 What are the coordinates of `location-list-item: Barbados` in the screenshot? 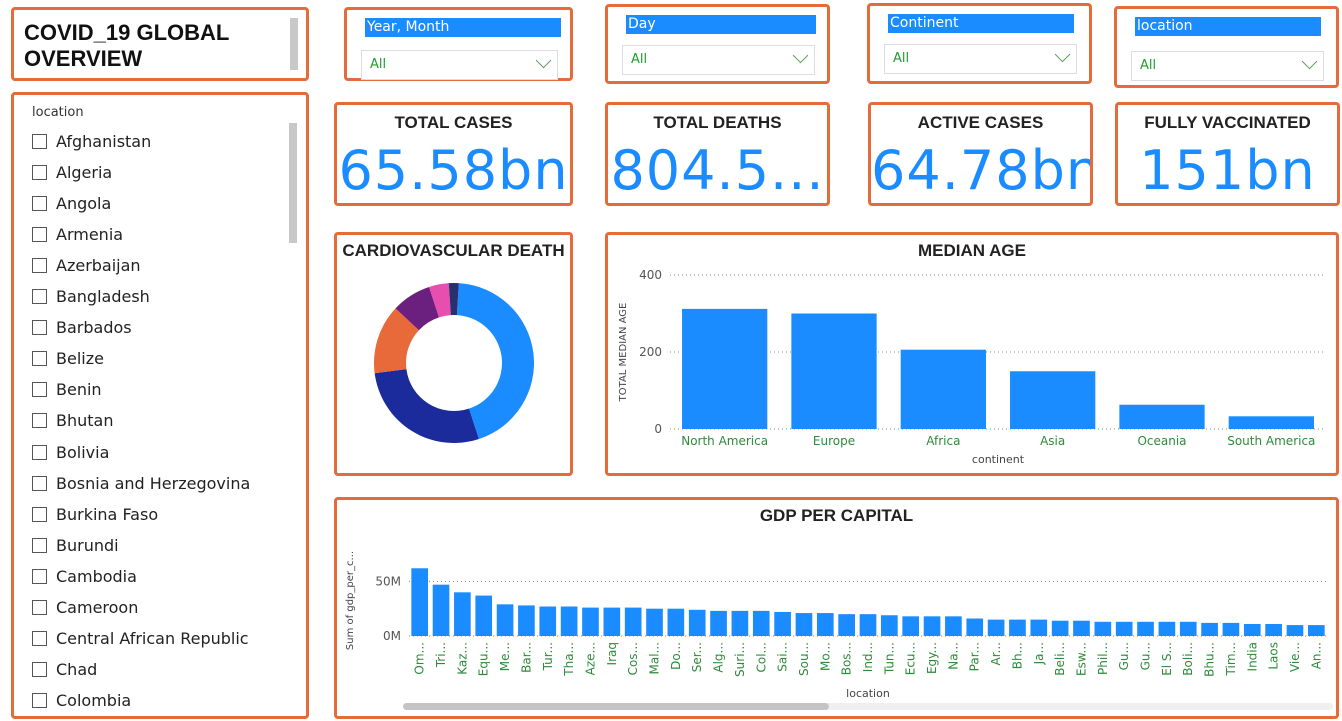 It's located at (82, 328).